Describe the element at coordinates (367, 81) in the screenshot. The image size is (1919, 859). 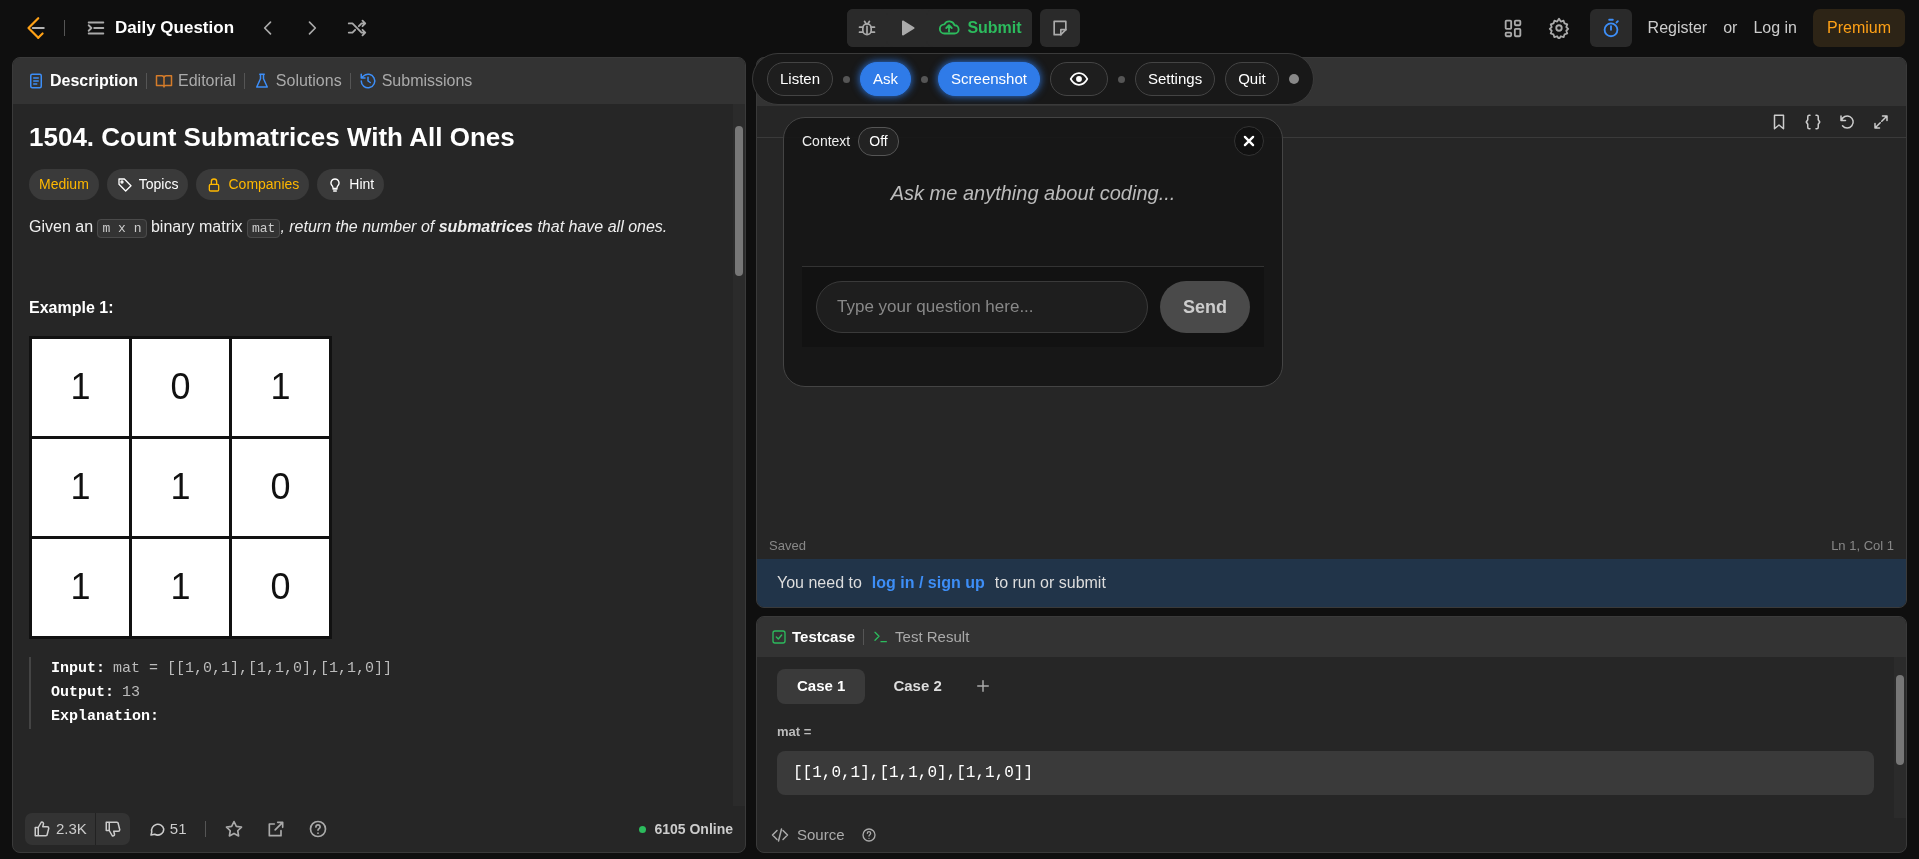
I see `history-icon` at that location.